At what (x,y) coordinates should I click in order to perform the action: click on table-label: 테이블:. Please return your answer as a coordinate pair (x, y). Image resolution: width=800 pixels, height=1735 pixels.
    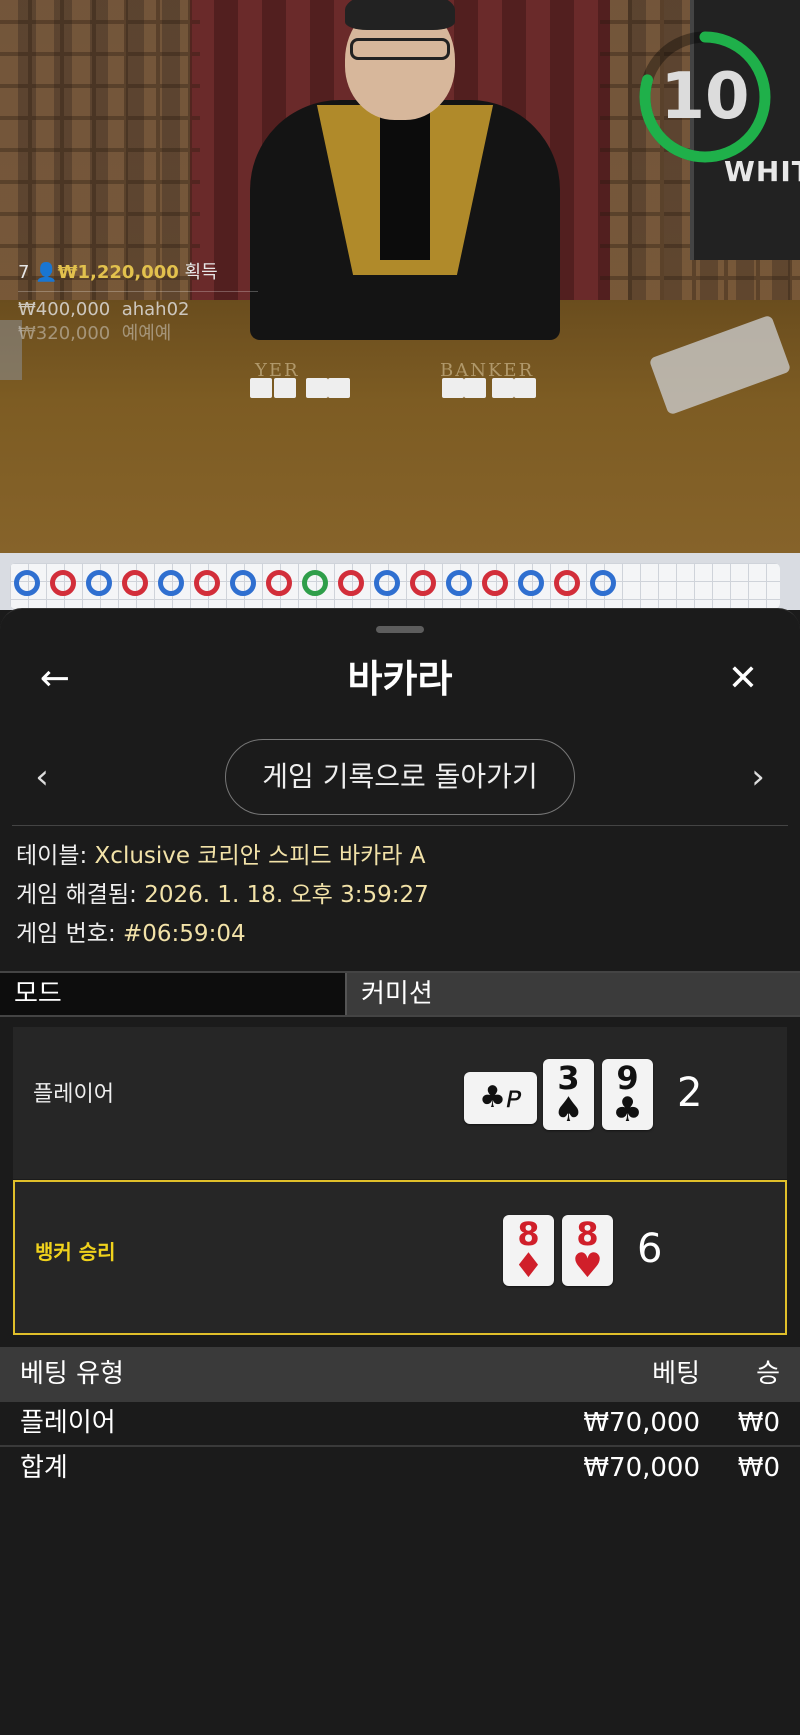
    Looking at the image, I should click on (52, 856).